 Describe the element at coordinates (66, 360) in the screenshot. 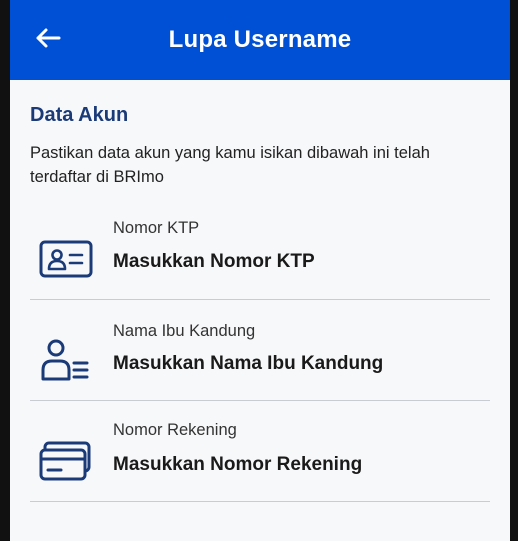

I see `person-list-icon` at that location.